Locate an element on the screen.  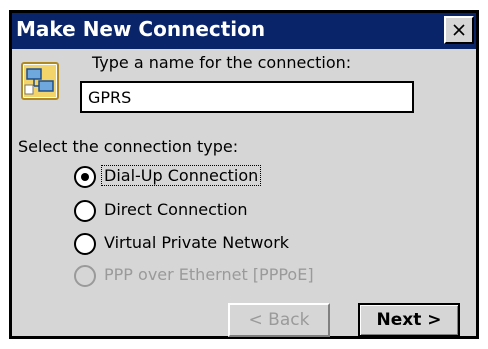
connection-name-label: Type a name for the connection: is located at coordinates (222, 62).